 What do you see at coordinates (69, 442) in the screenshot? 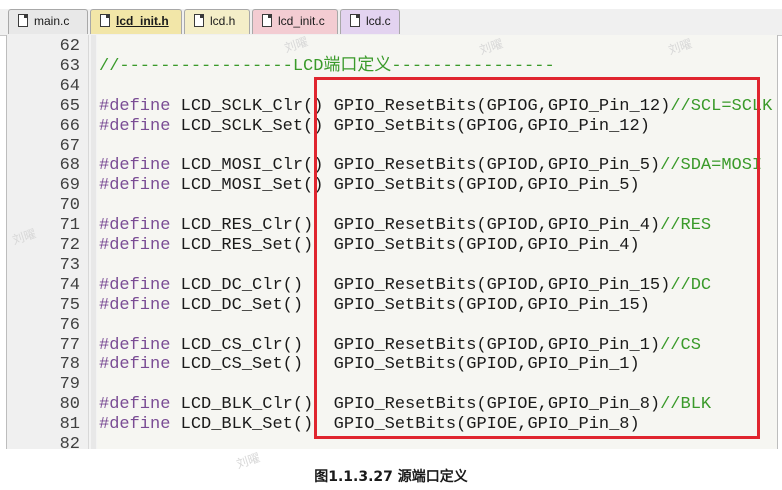
I see `line-number: 82` at bounding box center [69, 442].